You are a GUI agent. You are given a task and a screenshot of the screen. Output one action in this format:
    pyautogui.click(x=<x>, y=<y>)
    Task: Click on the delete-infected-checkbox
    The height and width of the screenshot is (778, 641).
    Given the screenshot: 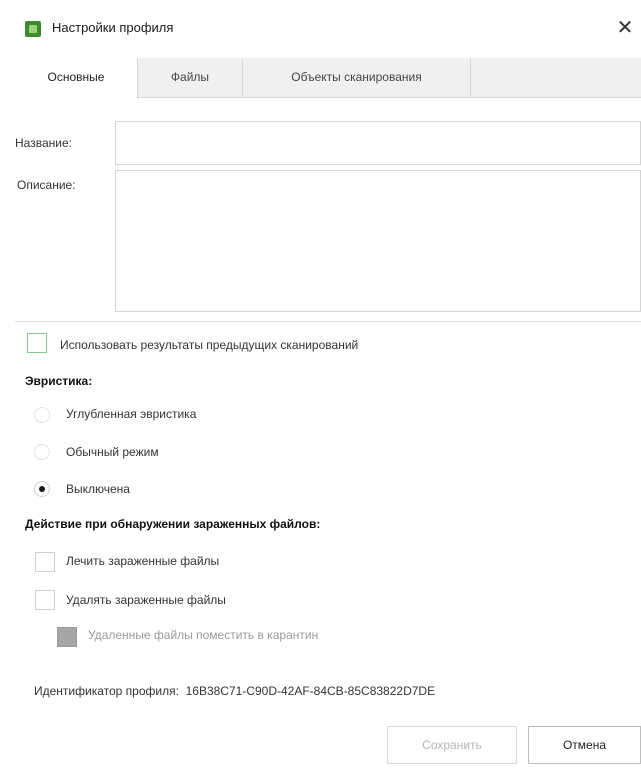 What is the action you would take?
    pyautogui.click(x=45, y=600)
    